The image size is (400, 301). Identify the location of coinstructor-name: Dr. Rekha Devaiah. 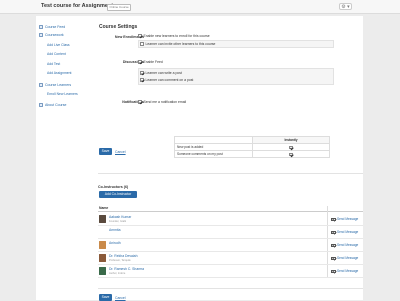
(123, 256).